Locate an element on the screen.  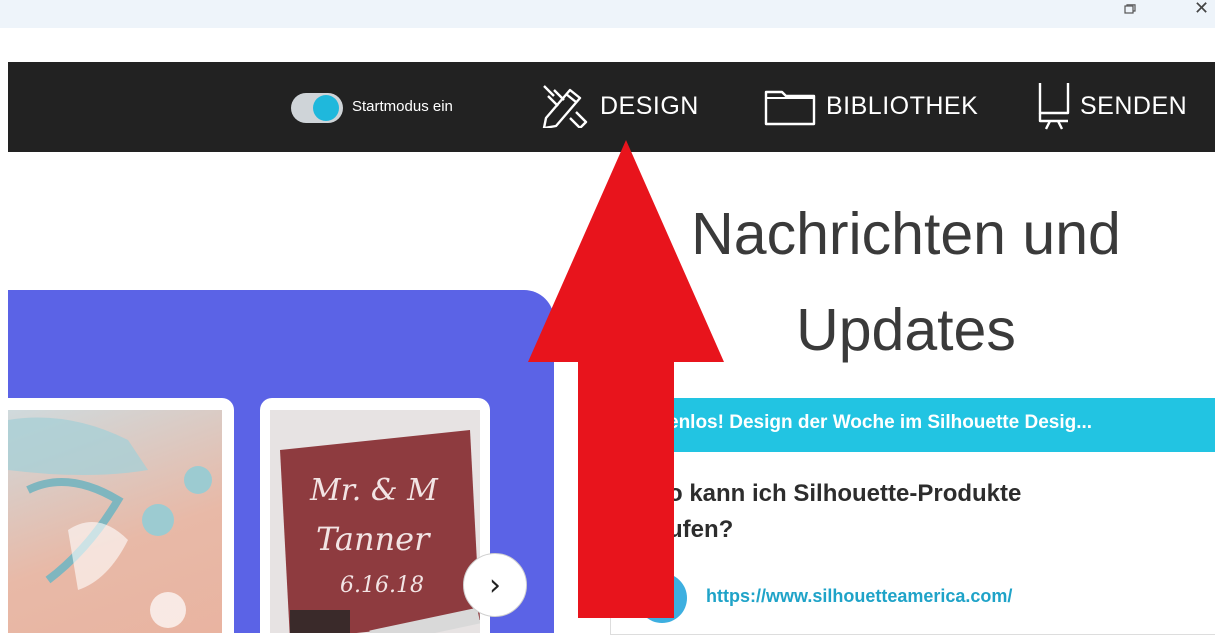
promo-card is located at coordinates (121, 515).